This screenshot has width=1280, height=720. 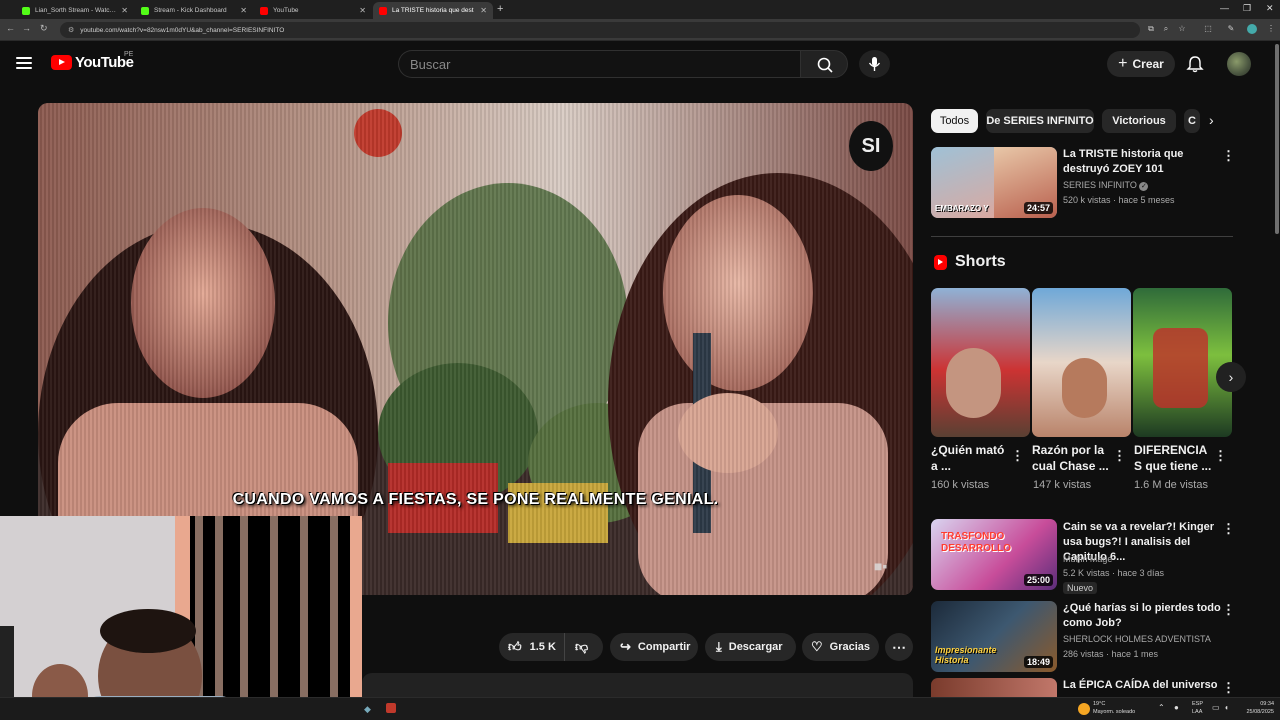 I want to click on video-title: ¿Qué harías si lo pierdes todo como Job?, so click(x=1143, y=616).